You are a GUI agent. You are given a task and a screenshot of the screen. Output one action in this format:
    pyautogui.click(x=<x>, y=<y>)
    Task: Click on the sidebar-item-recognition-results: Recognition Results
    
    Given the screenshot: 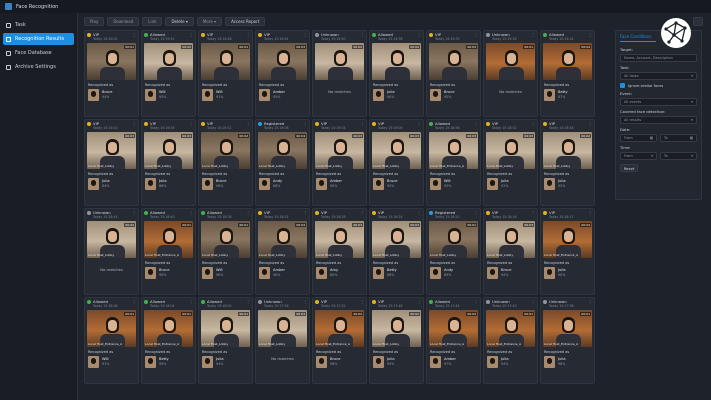 What is the action you would take?
    pyautogui.click(x=38, y=39)
    